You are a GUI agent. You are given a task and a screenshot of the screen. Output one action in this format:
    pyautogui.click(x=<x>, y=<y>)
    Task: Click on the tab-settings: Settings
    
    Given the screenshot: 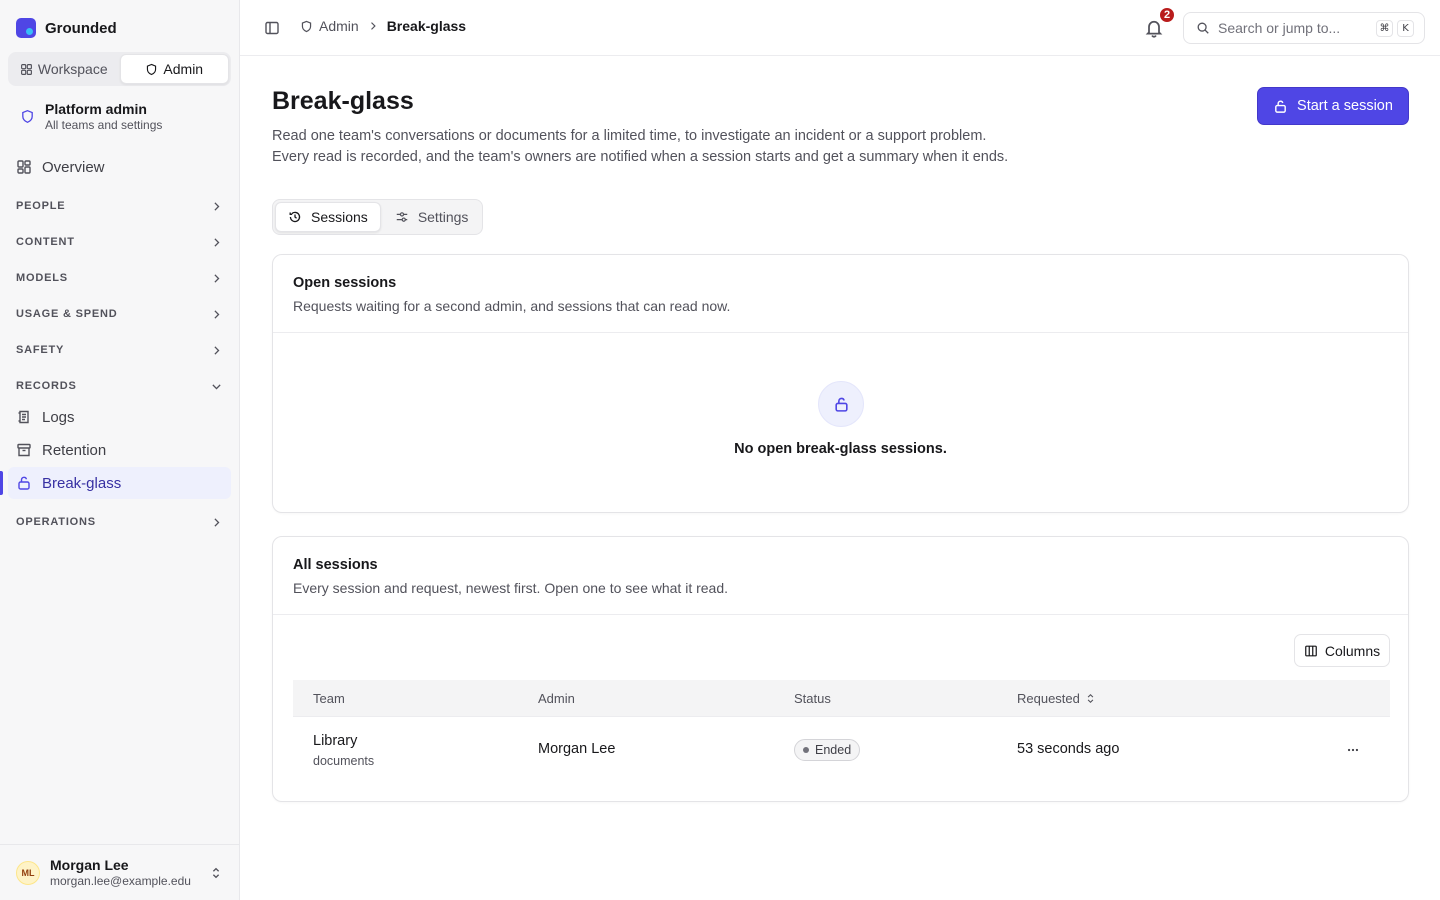 What is the action you would take?
    pyautogui.click(x=432, y=217)
    